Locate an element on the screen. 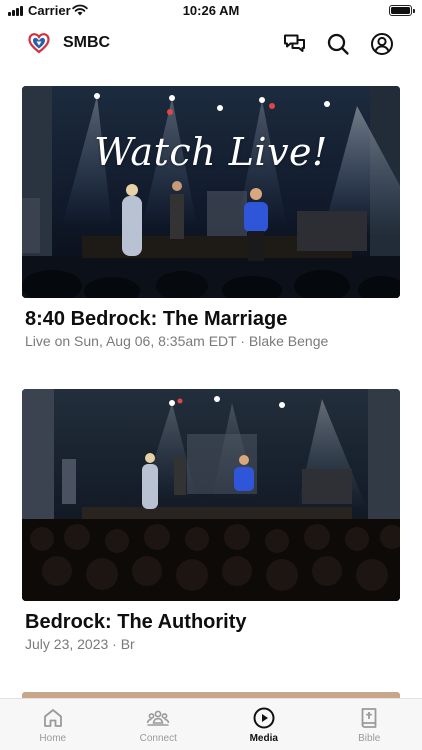 This screenshot has height=750, width=422. bible-icon is located at coordinates (369, 718).